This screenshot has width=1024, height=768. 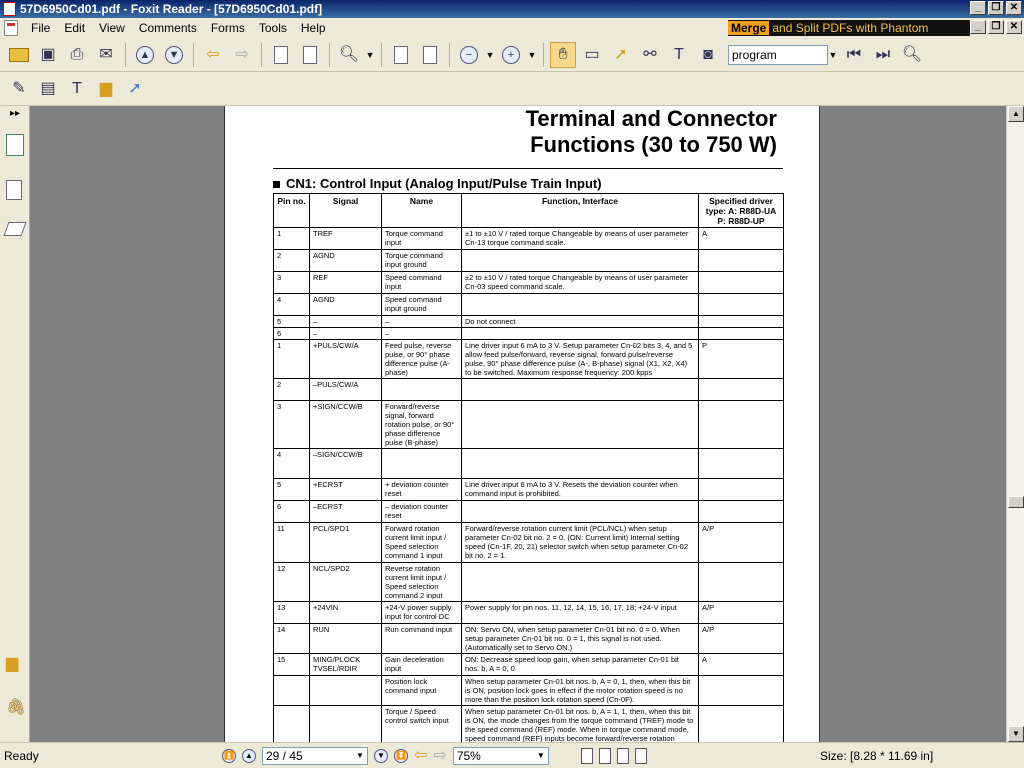 I want to click on comment-tool-button: ▆, so click(x=106, y=89).